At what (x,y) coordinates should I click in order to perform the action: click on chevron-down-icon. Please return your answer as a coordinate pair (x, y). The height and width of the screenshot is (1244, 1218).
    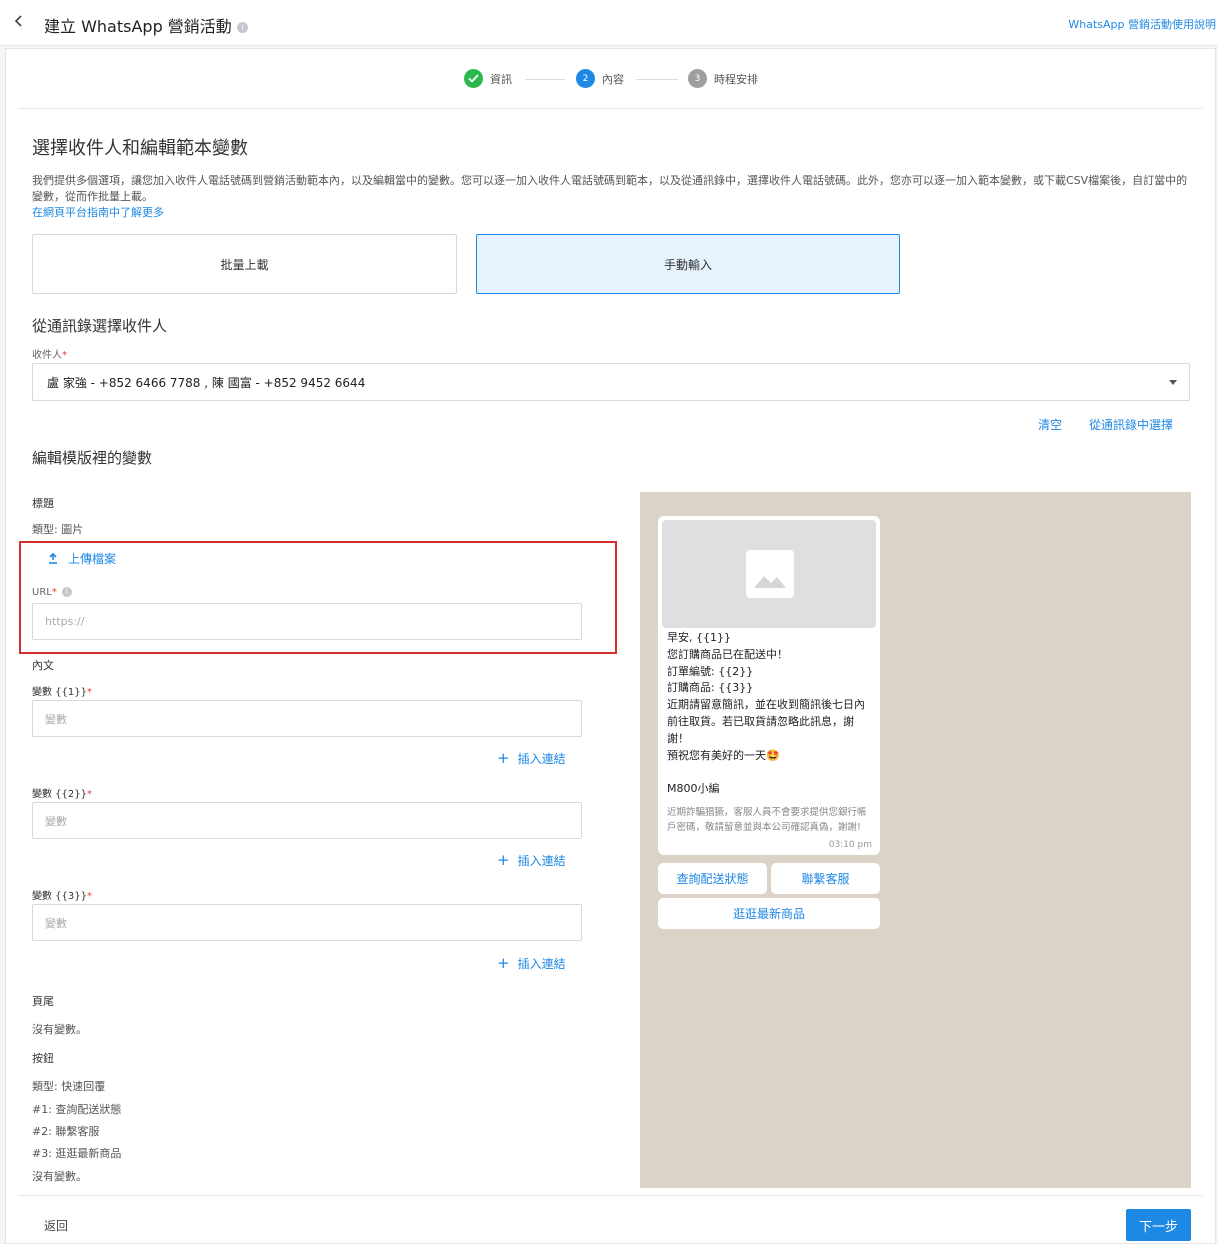
    Looking at the image, I should click on (1173, 382).